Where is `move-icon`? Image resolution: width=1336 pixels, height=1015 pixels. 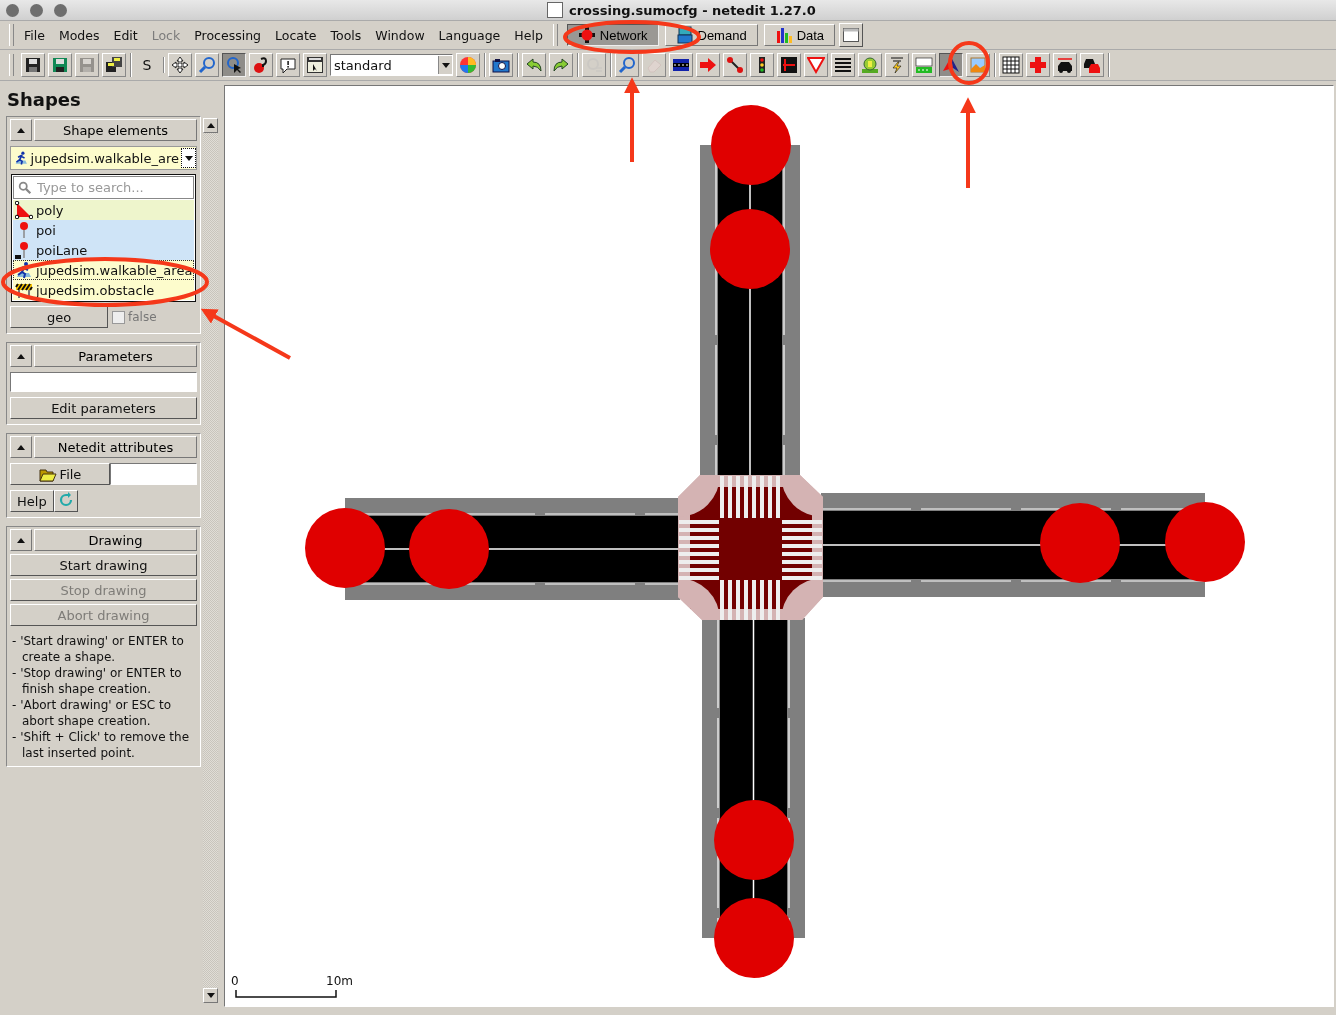 move-icon is located at coordinates (180, 65).